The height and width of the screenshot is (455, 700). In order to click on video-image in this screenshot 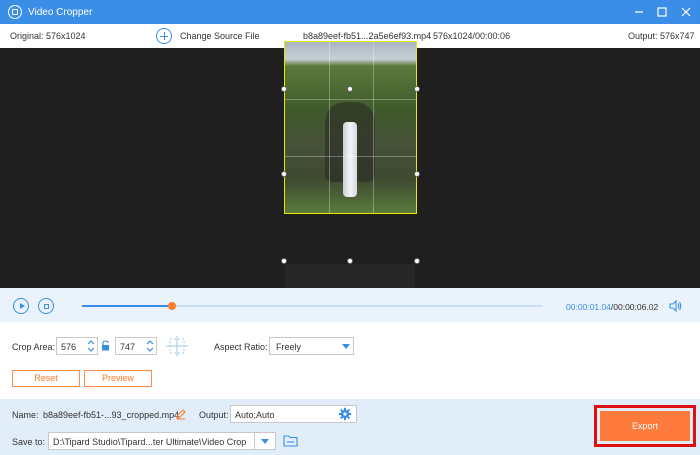, I will do `click(350, 127)`.